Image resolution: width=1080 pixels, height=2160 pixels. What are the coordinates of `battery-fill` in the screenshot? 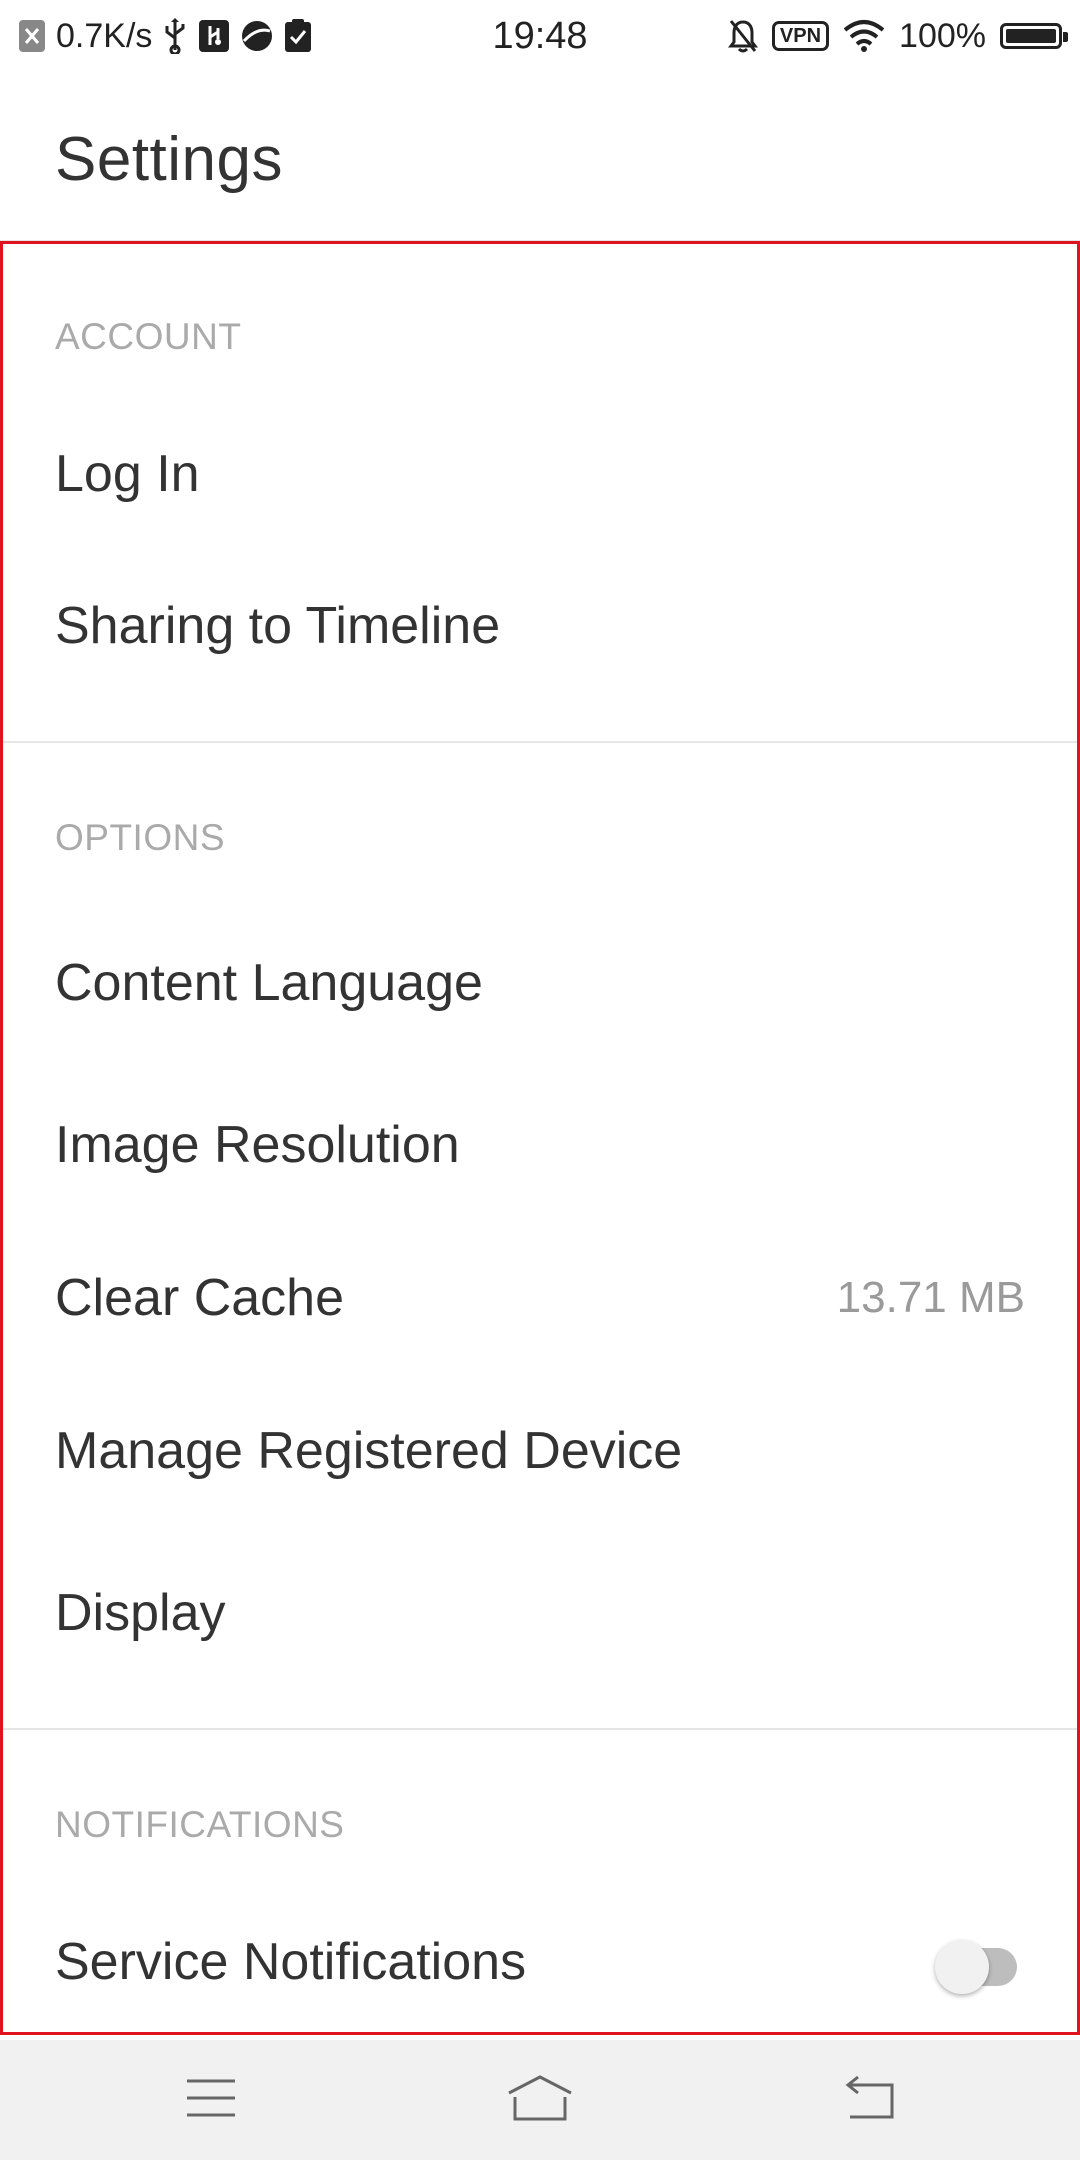 It's located at (1031, 36).